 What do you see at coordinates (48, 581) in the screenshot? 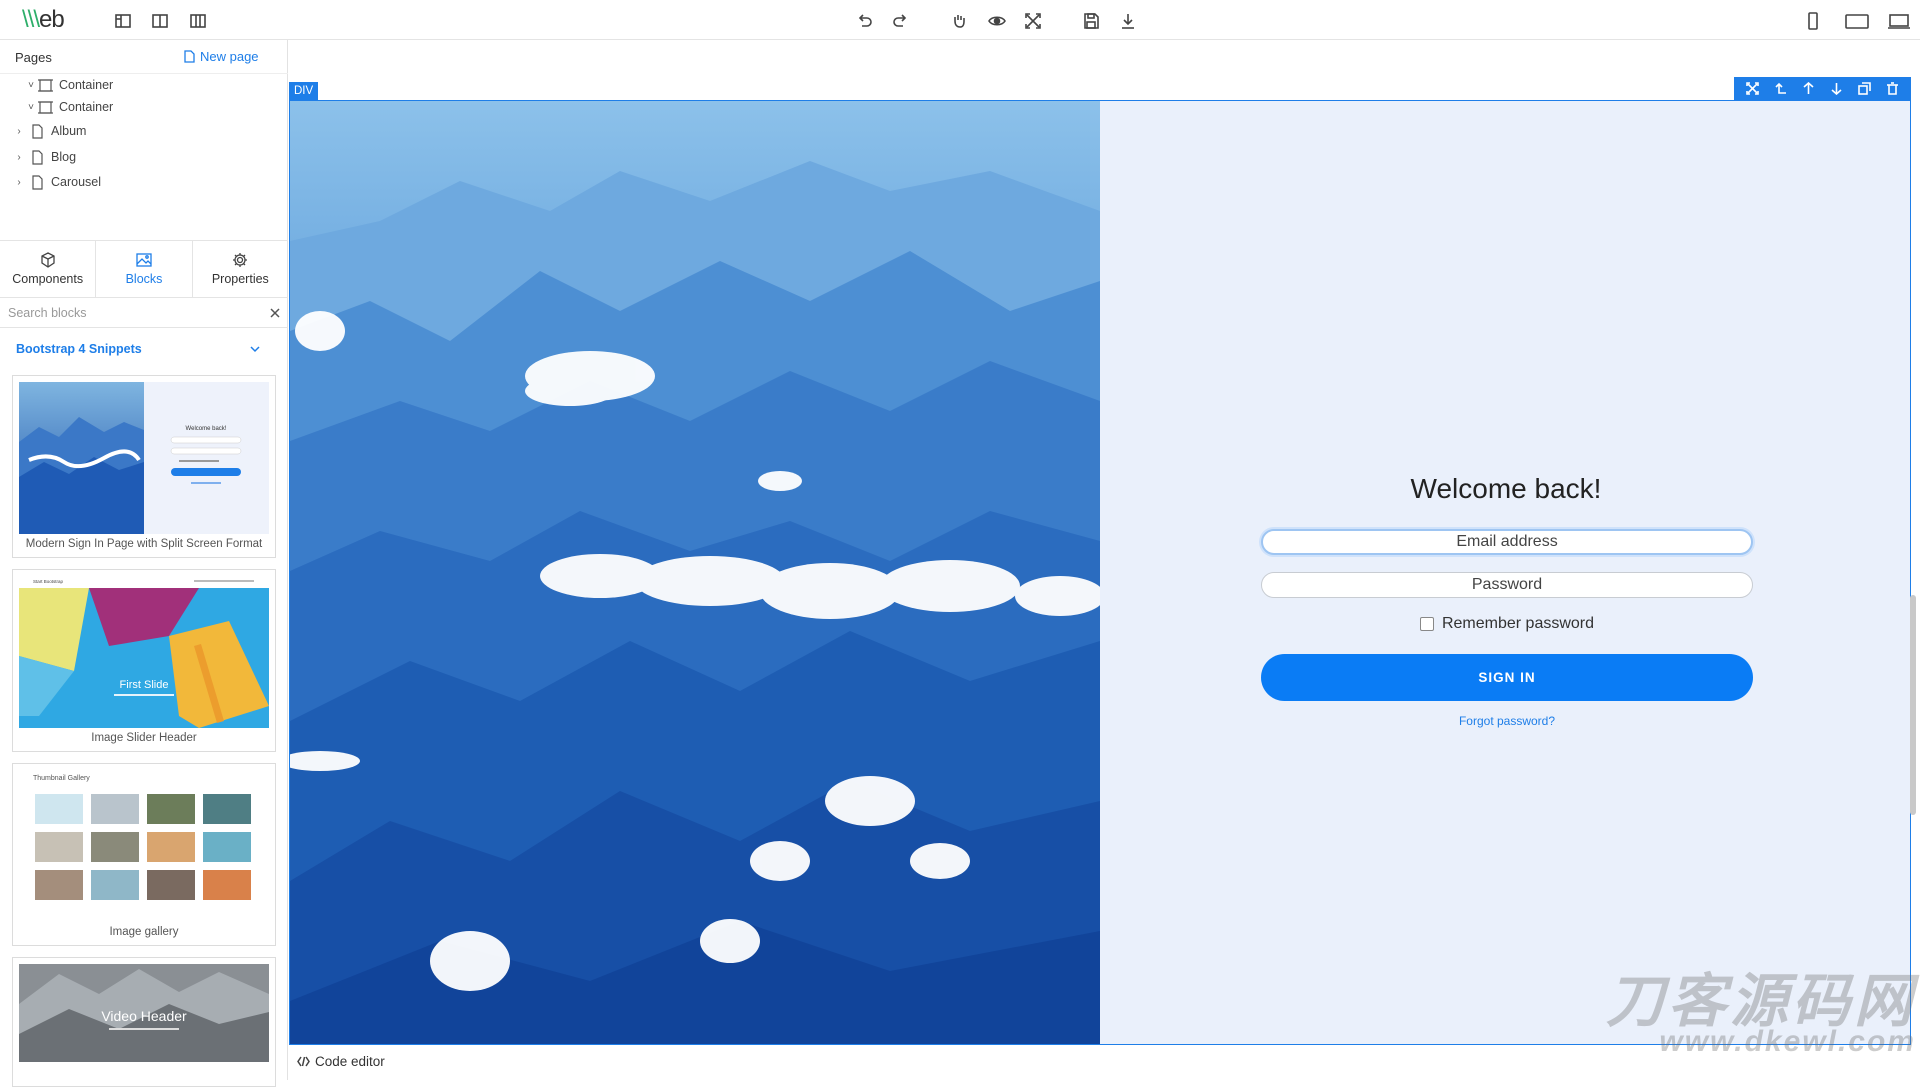
I see `svg-text: Start Bootstrap` at bounding box center [48, 581].